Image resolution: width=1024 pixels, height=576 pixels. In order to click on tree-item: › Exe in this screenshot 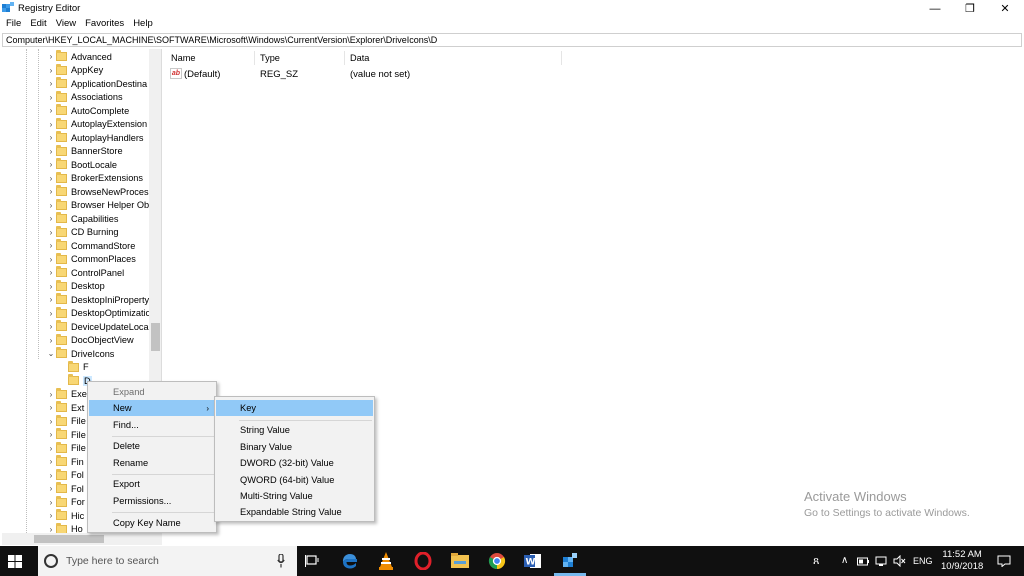, I will do `click(66, 394)`.